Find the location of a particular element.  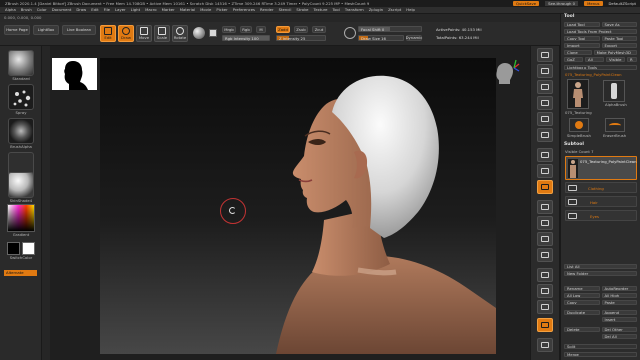

menu-macro: Macro is located at coordinates (151, 10).